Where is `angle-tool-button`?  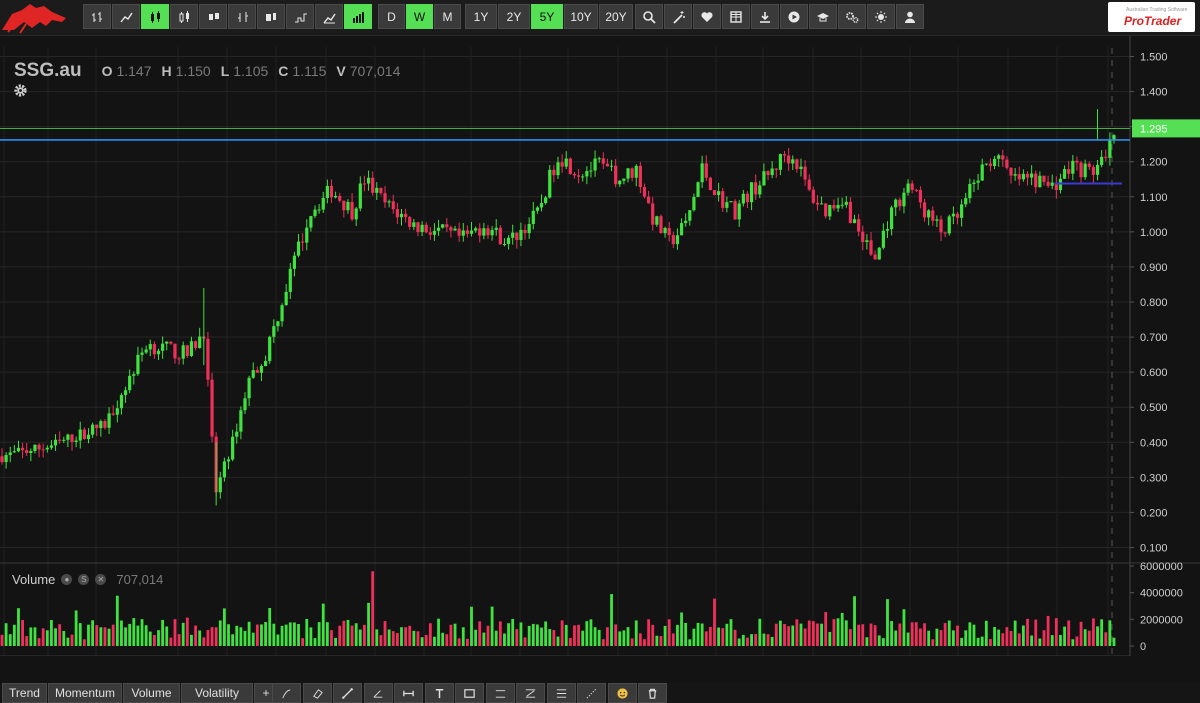 angle-tool-button is located at coordinates (378, 693).